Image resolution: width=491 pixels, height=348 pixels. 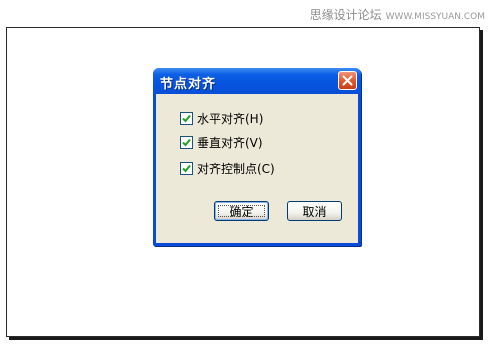 I want to click on dialog-title: 节点对齐, so click(x=188, y=84).